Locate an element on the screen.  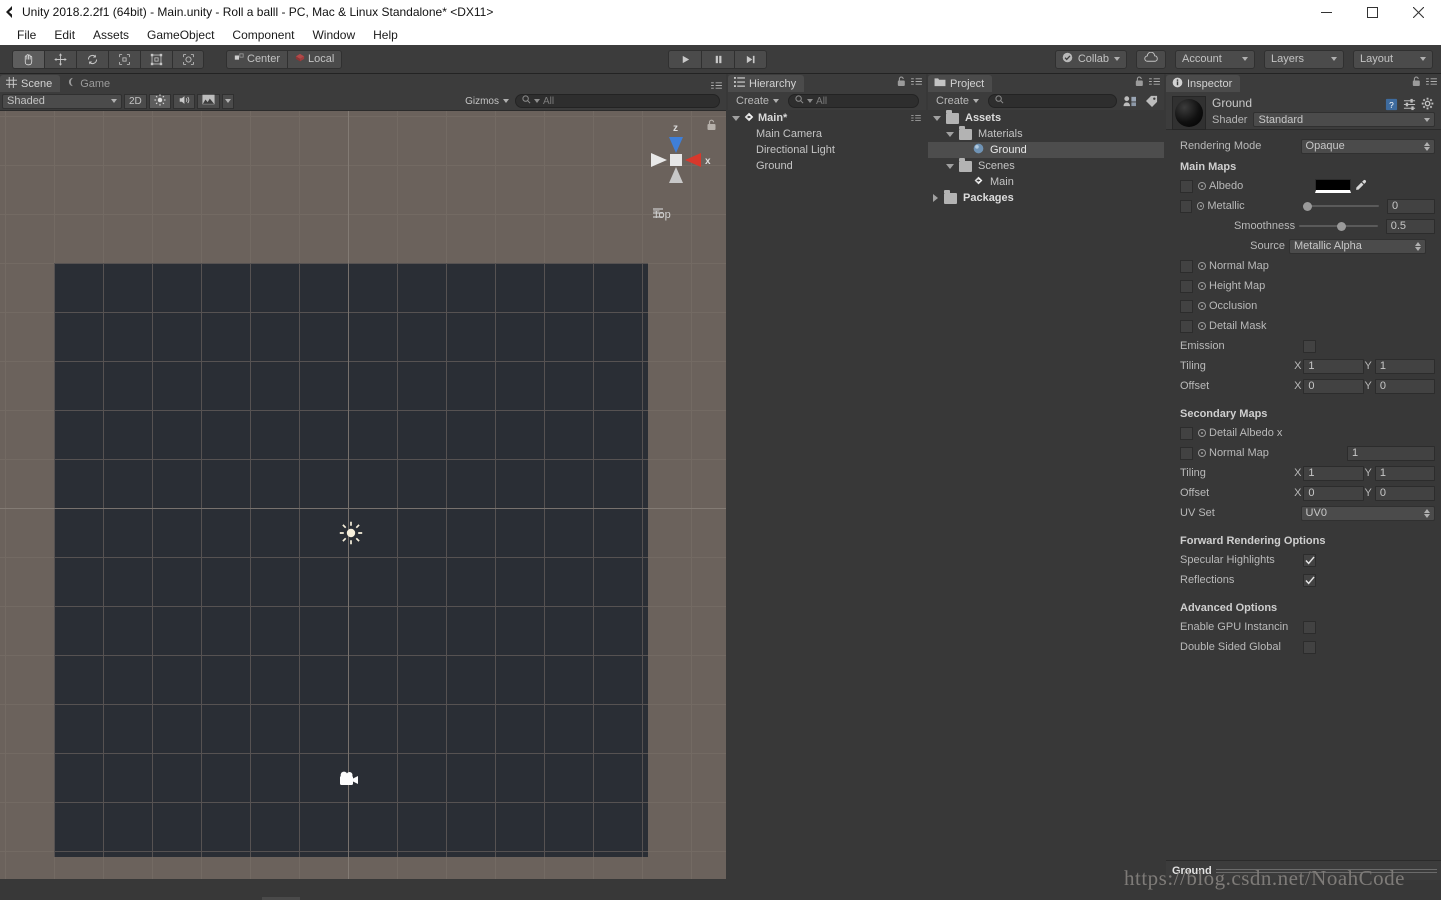
preset-icon is located at coordinates (1409, 106).